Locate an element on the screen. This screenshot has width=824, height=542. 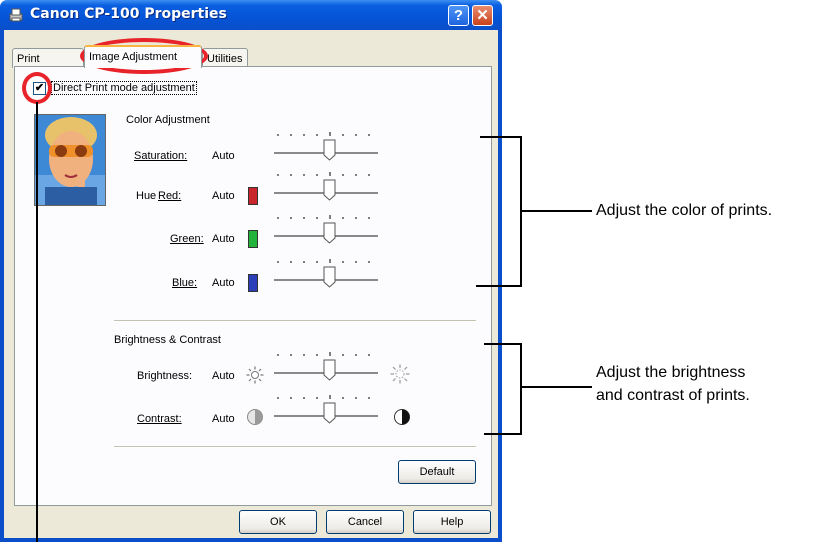
saturation-label: Saturation: is located at coordinates (161, 156).